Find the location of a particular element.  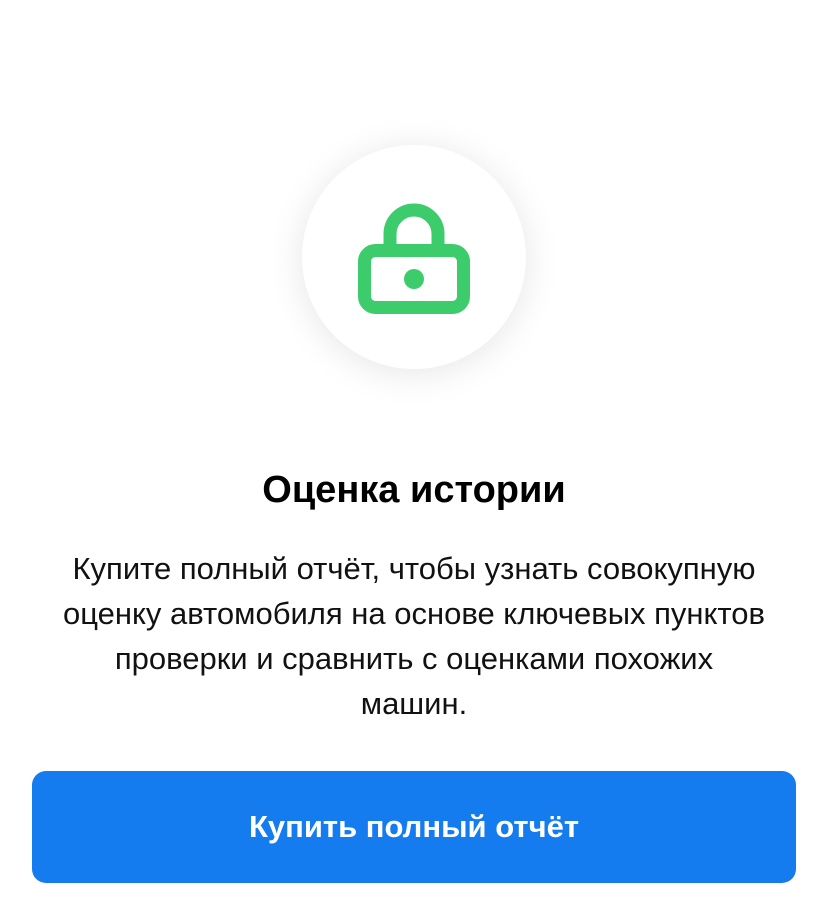

buy-full-report-button: Купить полный отчёт is located at coordinates (414, 827).